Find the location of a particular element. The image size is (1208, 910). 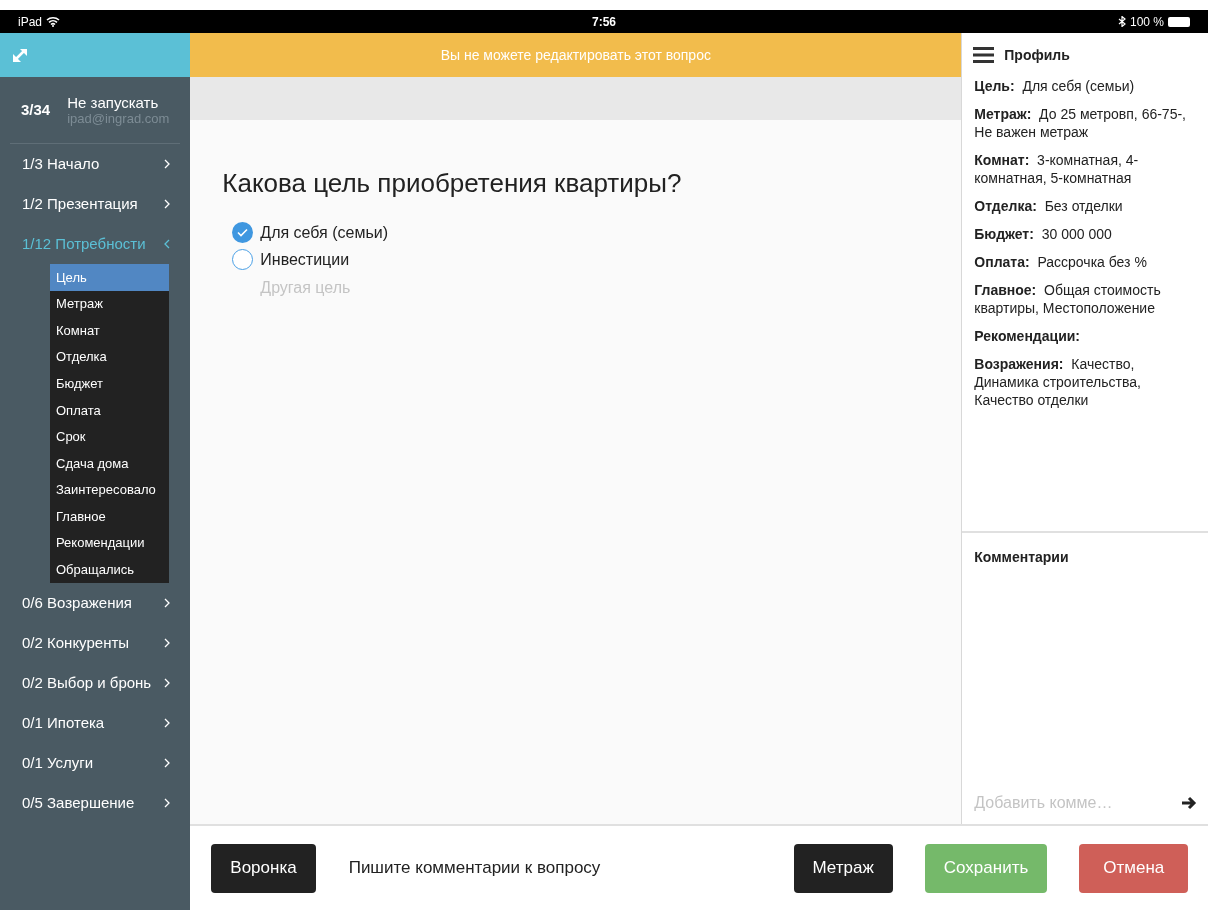

subsection-item: Цель is located at coordinates (109, 277).